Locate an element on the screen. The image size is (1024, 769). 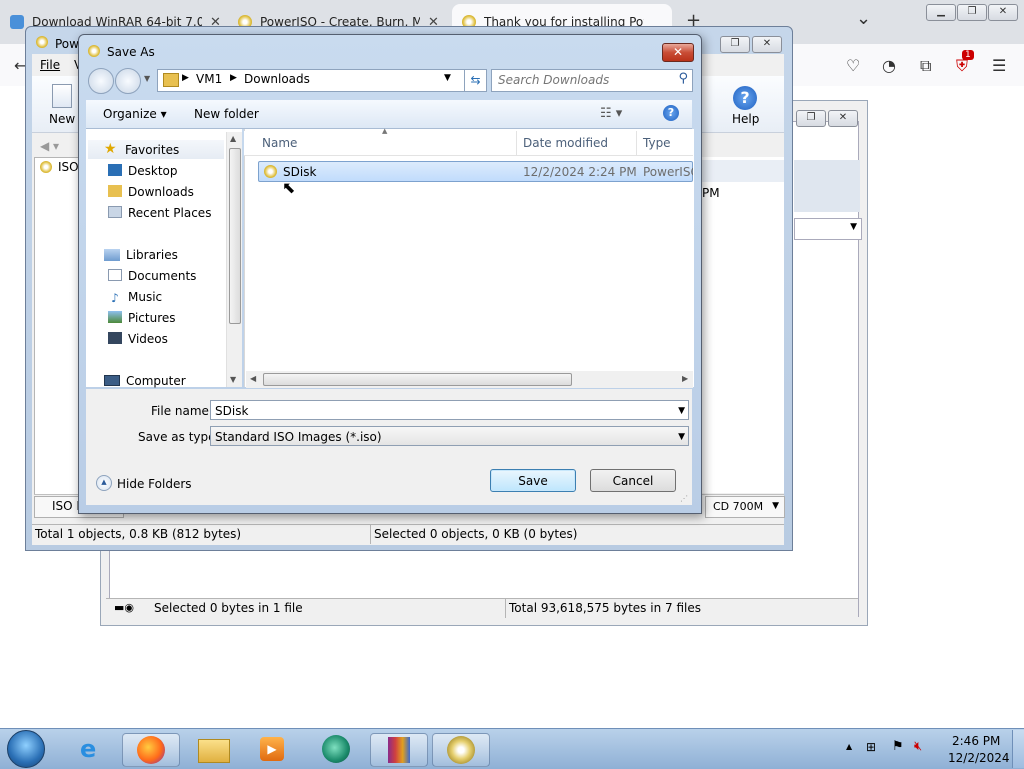
hscroll-thumb is located at coordinates (417, 379).